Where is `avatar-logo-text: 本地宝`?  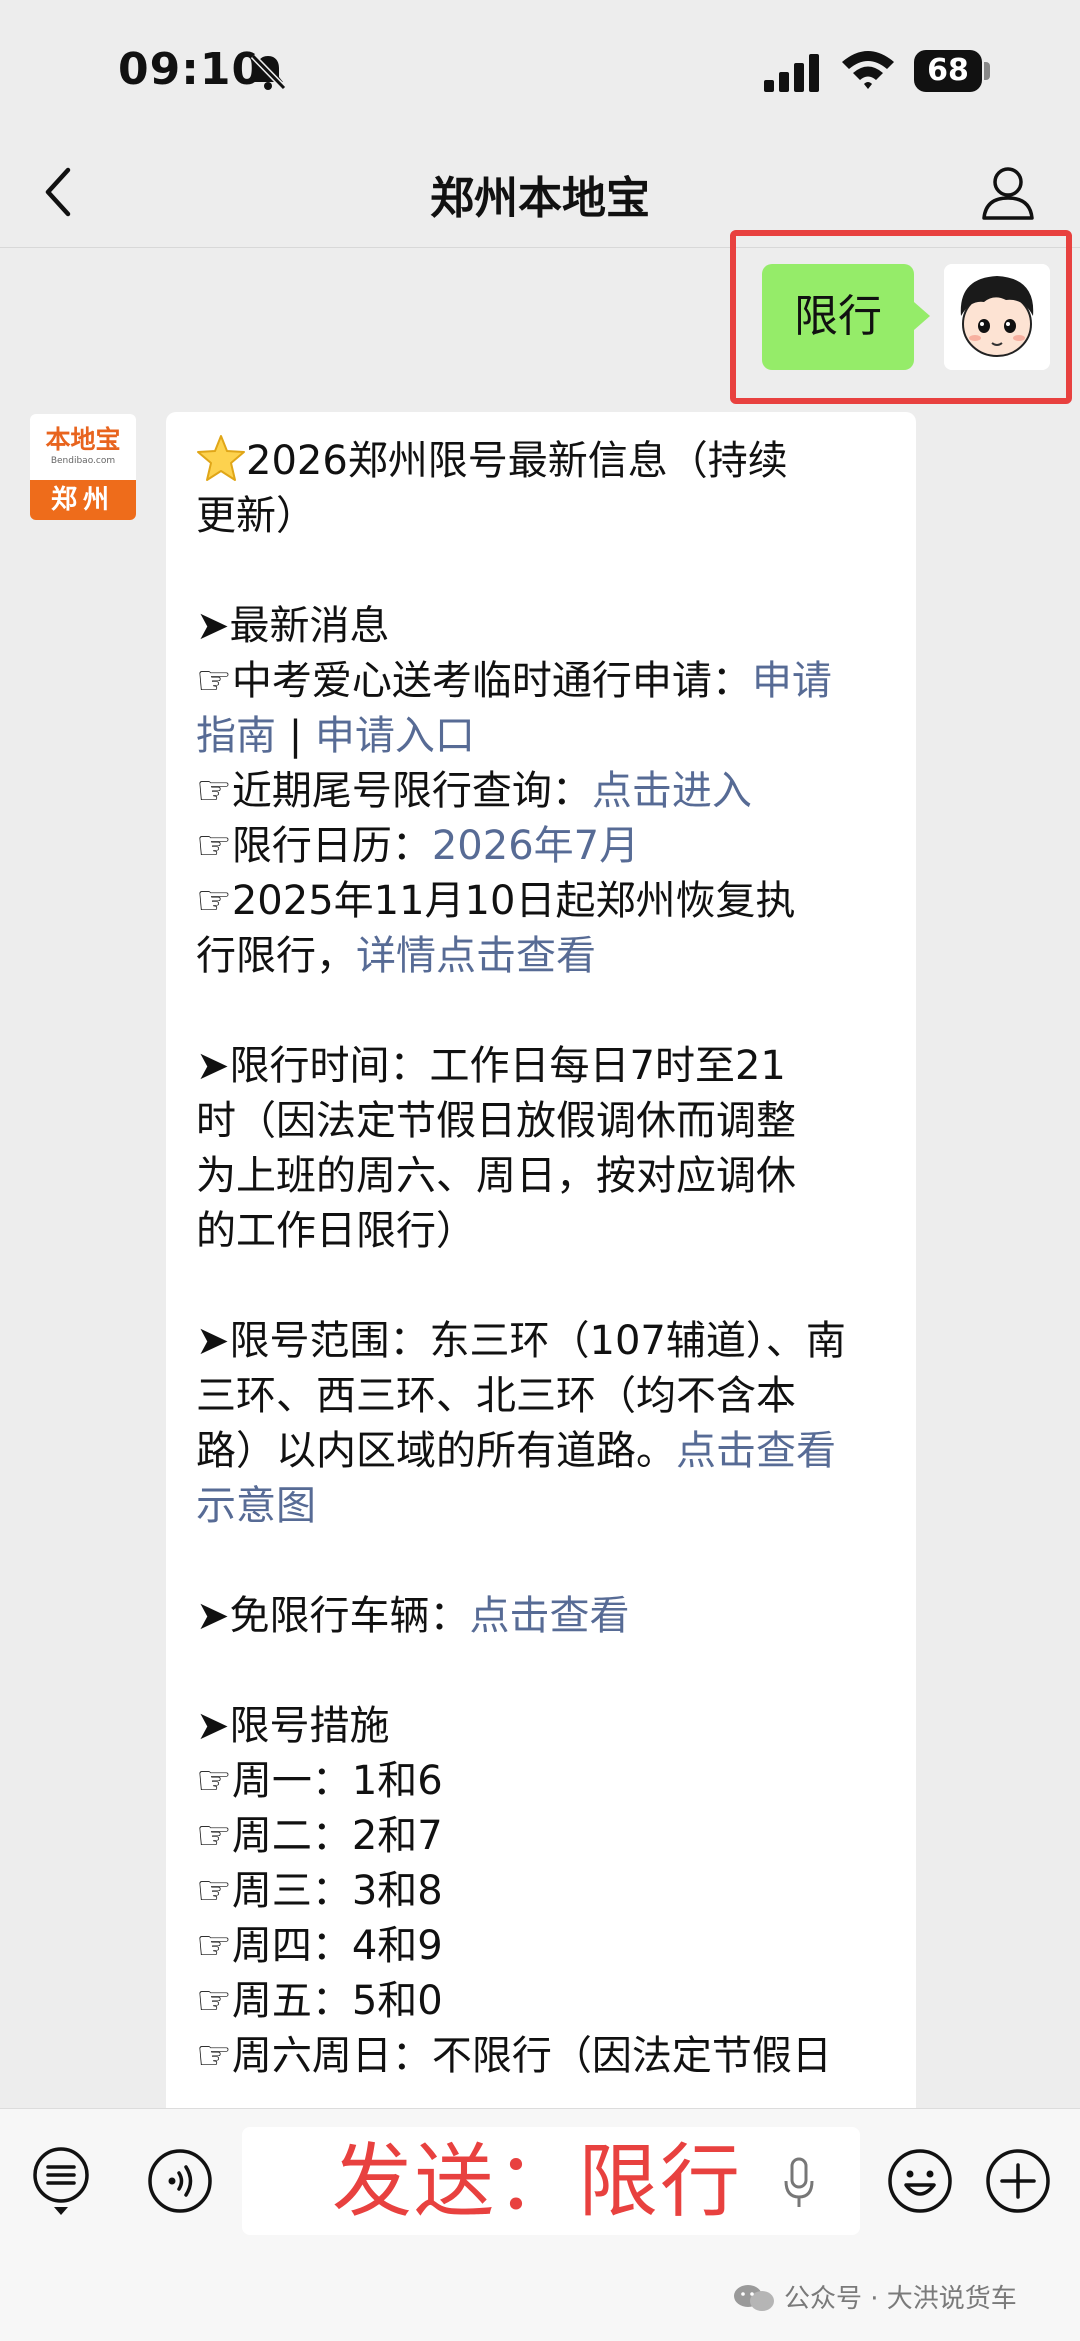
avatar-logo-text: 本地宝 is located at coordinates (83, 439).